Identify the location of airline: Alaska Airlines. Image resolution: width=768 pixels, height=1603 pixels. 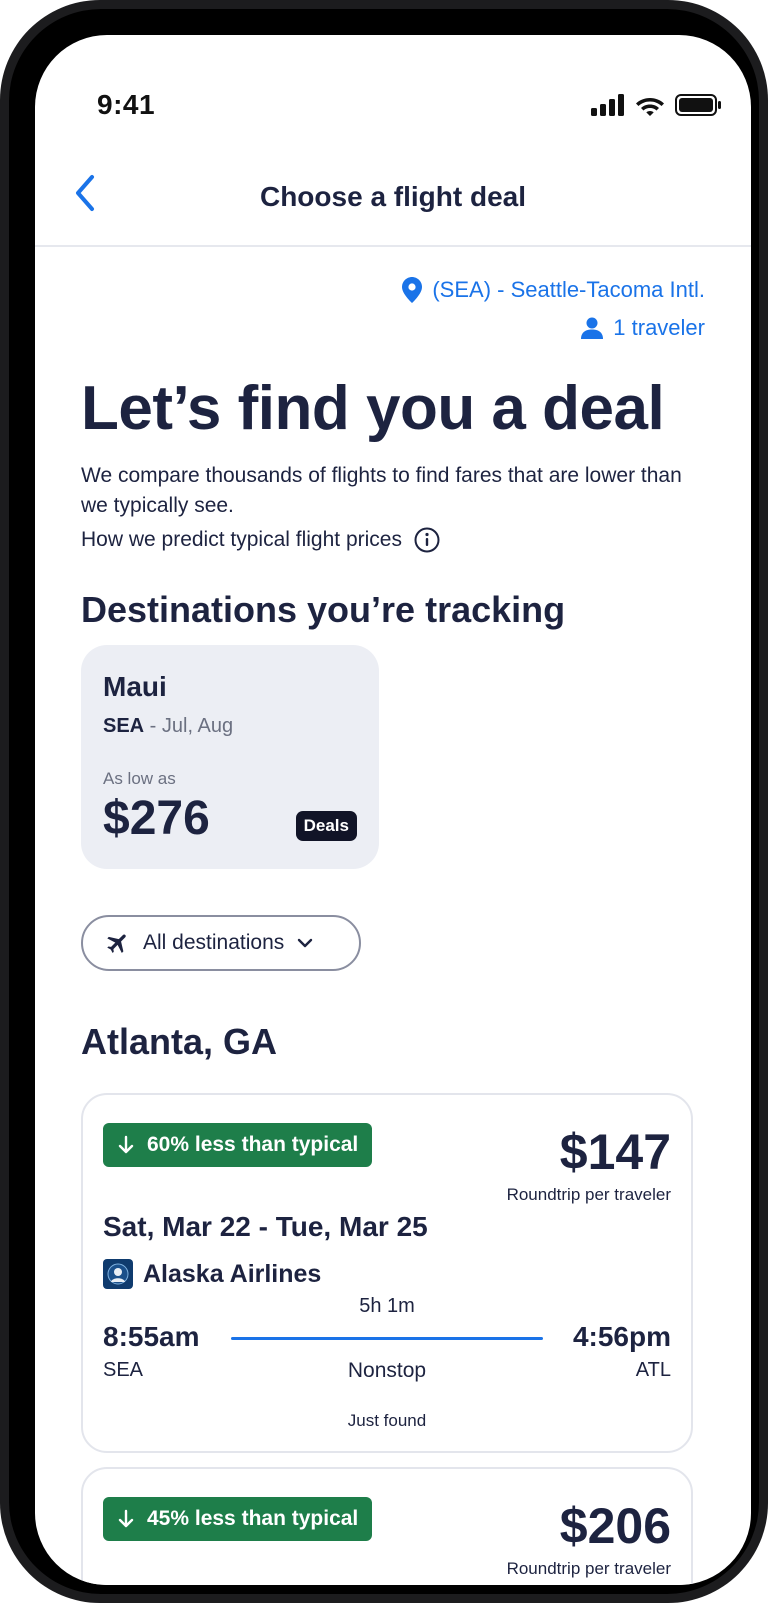
(212, 1274).